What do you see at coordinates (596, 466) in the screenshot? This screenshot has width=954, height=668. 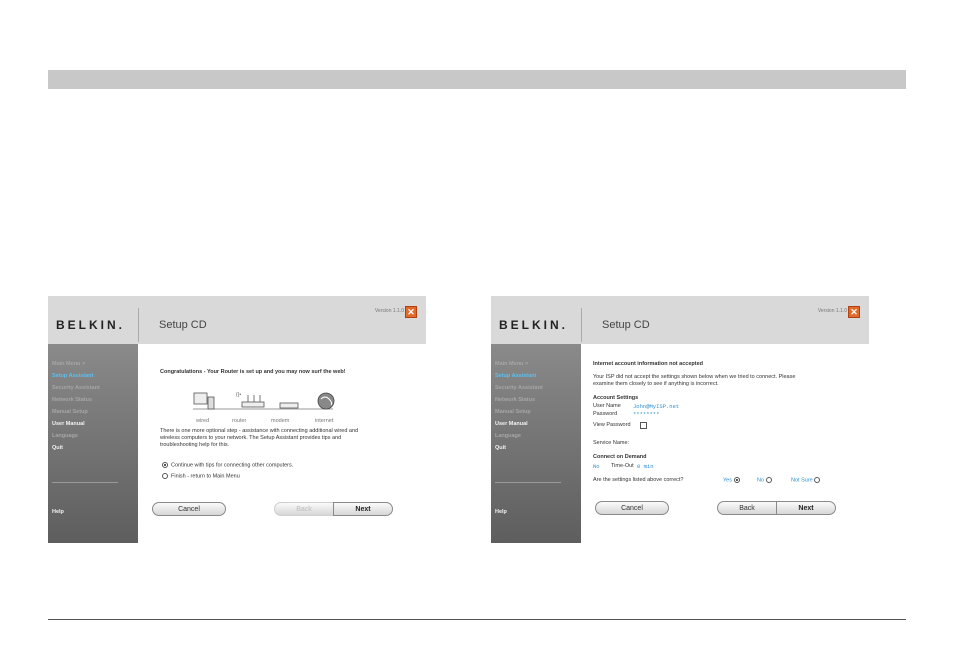 I see `connect-on-demand-value: No` at bounding box center [596, 466].